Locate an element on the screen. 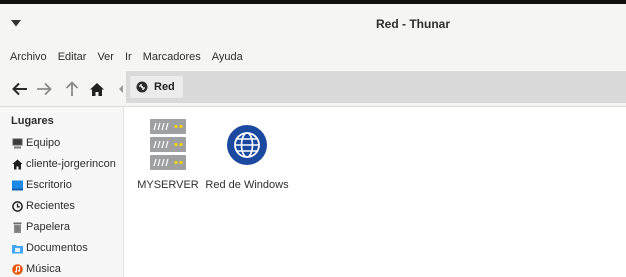  back-button is located at coordinates (20, 89).